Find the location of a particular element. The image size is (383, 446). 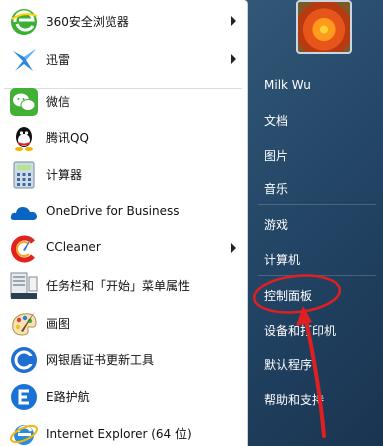

music-link: 音乐 is located at coordinates (276, 188).